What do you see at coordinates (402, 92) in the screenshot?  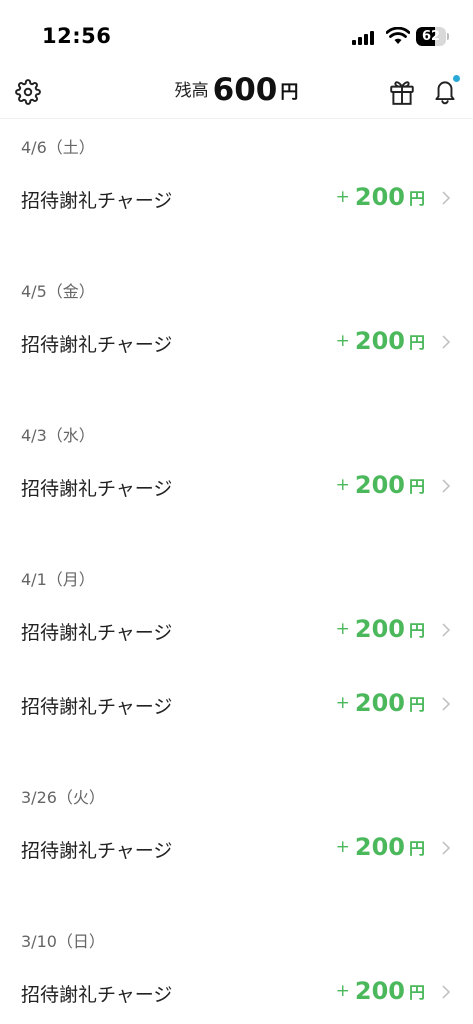 I see `gift-icon` at bounding box center [402, 92].